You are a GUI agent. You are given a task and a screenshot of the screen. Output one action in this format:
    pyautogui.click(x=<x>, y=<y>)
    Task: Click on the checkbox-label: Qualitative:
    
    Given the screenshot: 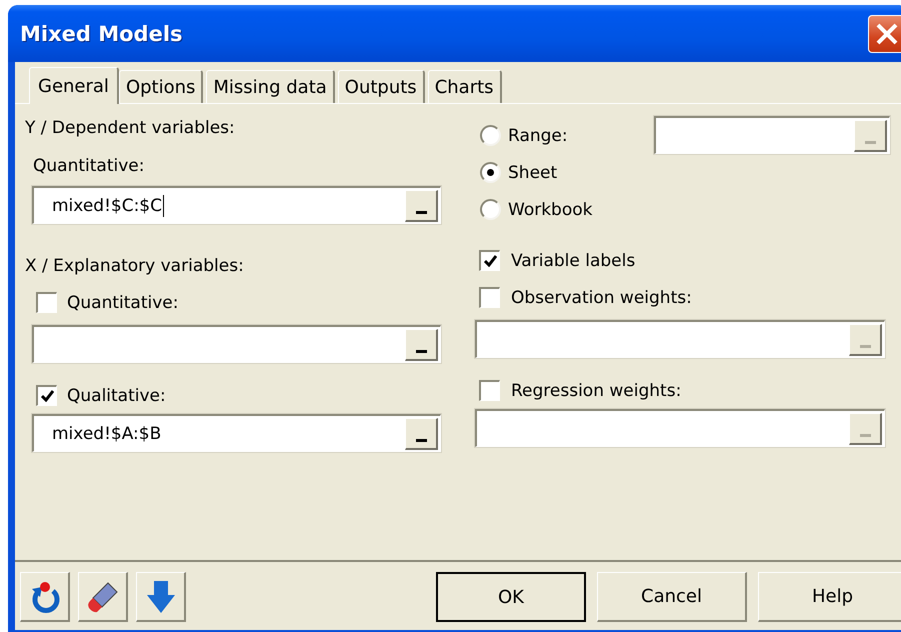 What is the action you would take?
    pyautogui.click(x=116, y=396)
    